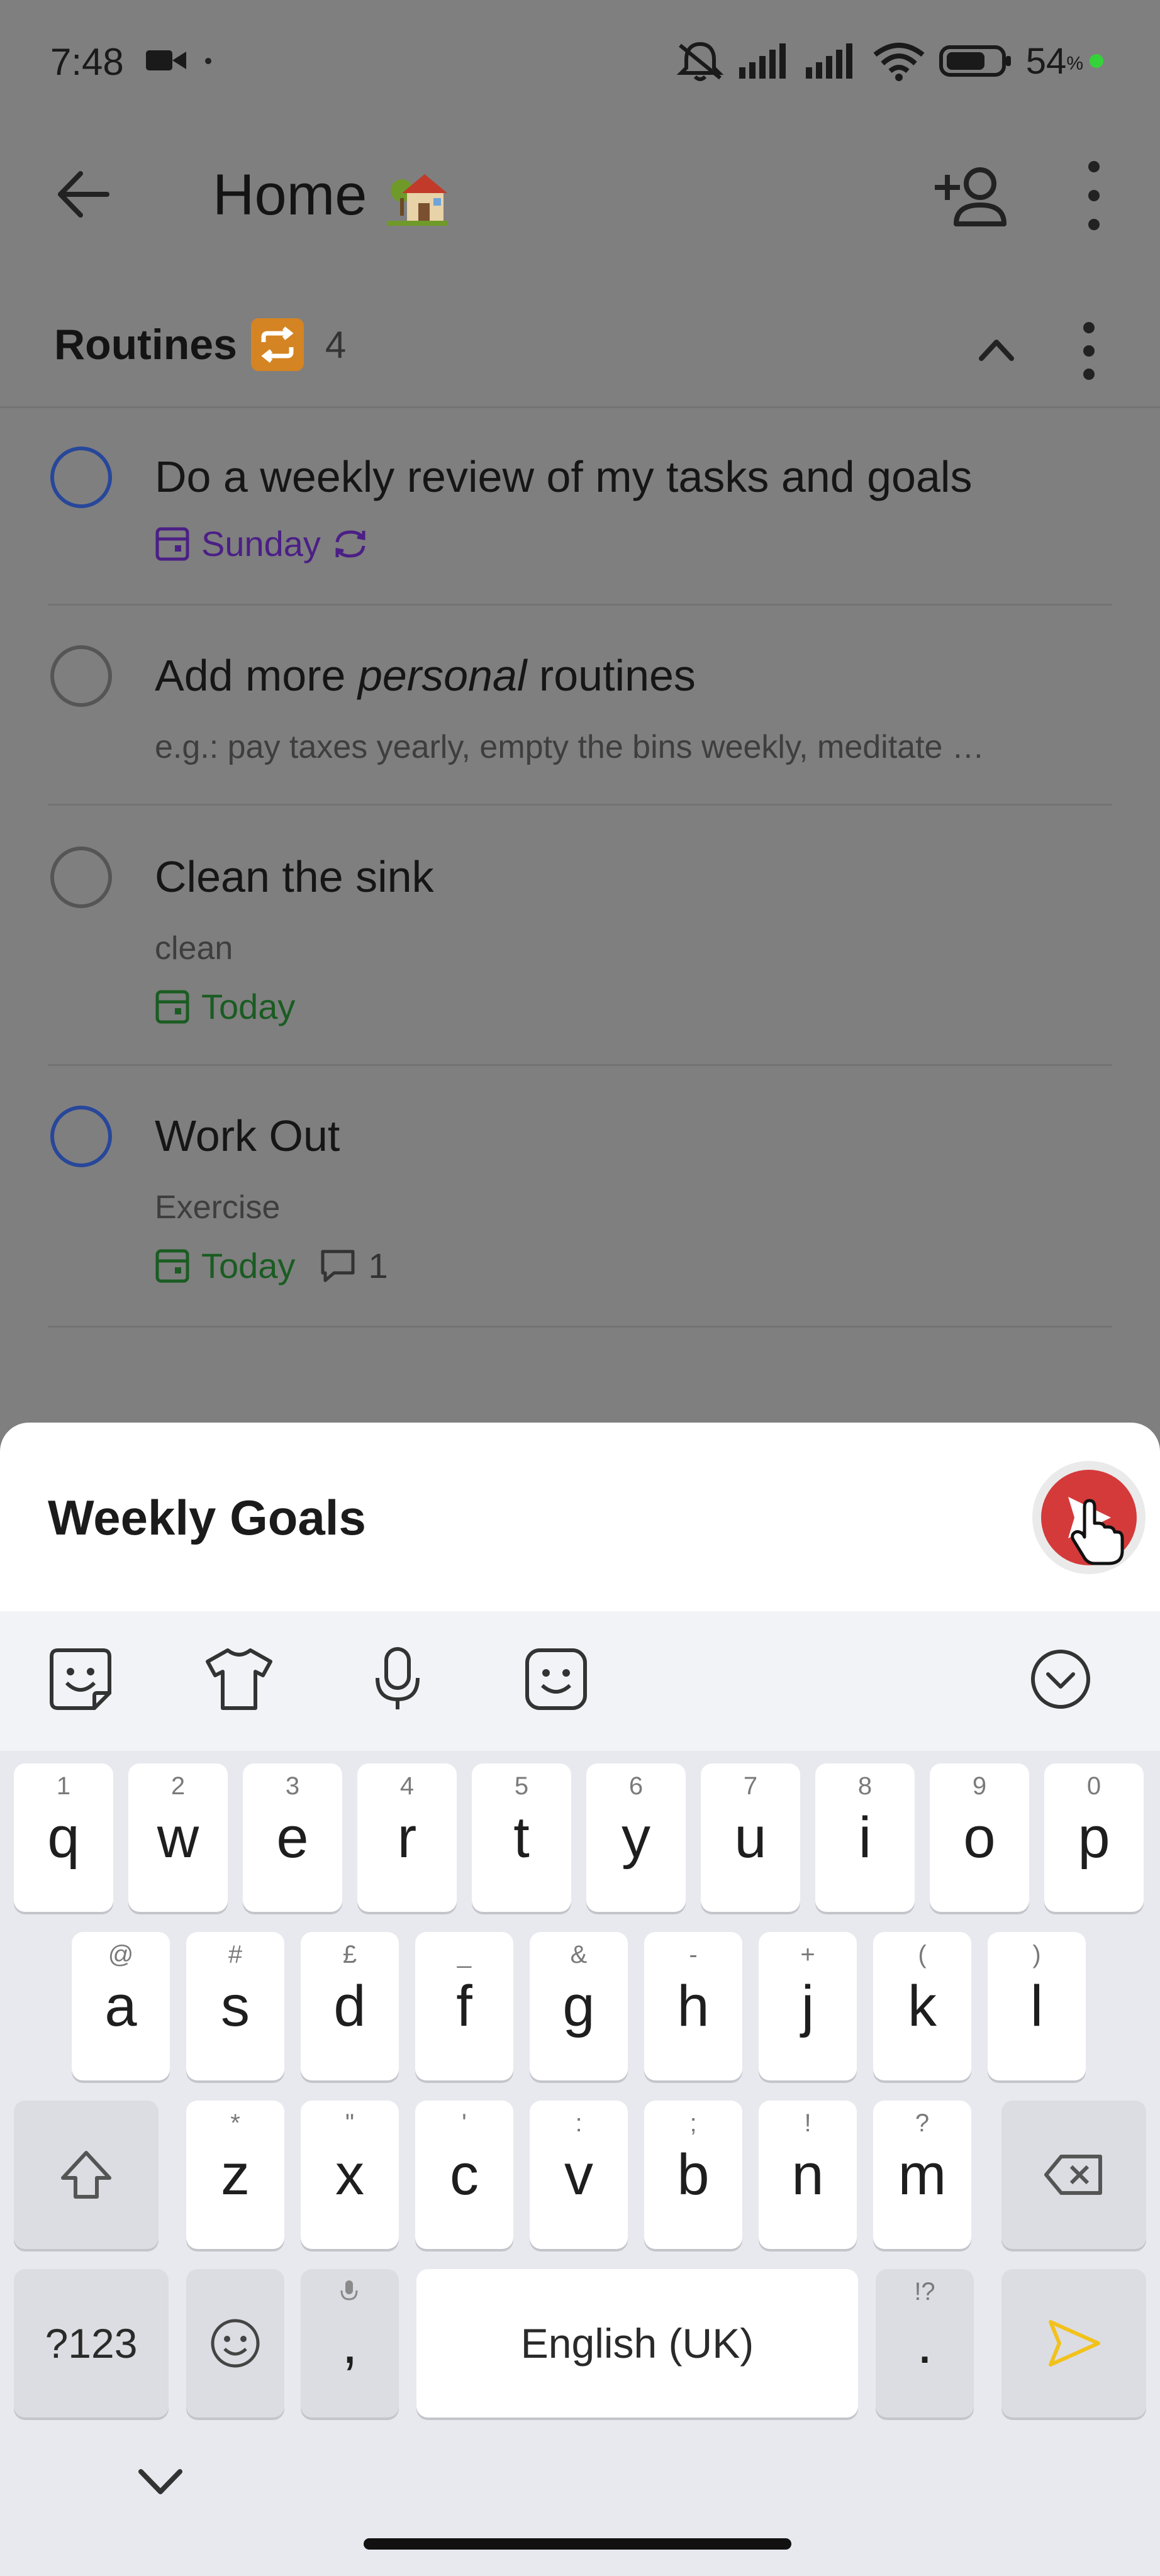 Image resolution: width=1160 pixels, height=2576 pixels. What do you see at coordinates (208, 61) in the screenshot?
I see `notification-dot` at bounding box center [208, 61].